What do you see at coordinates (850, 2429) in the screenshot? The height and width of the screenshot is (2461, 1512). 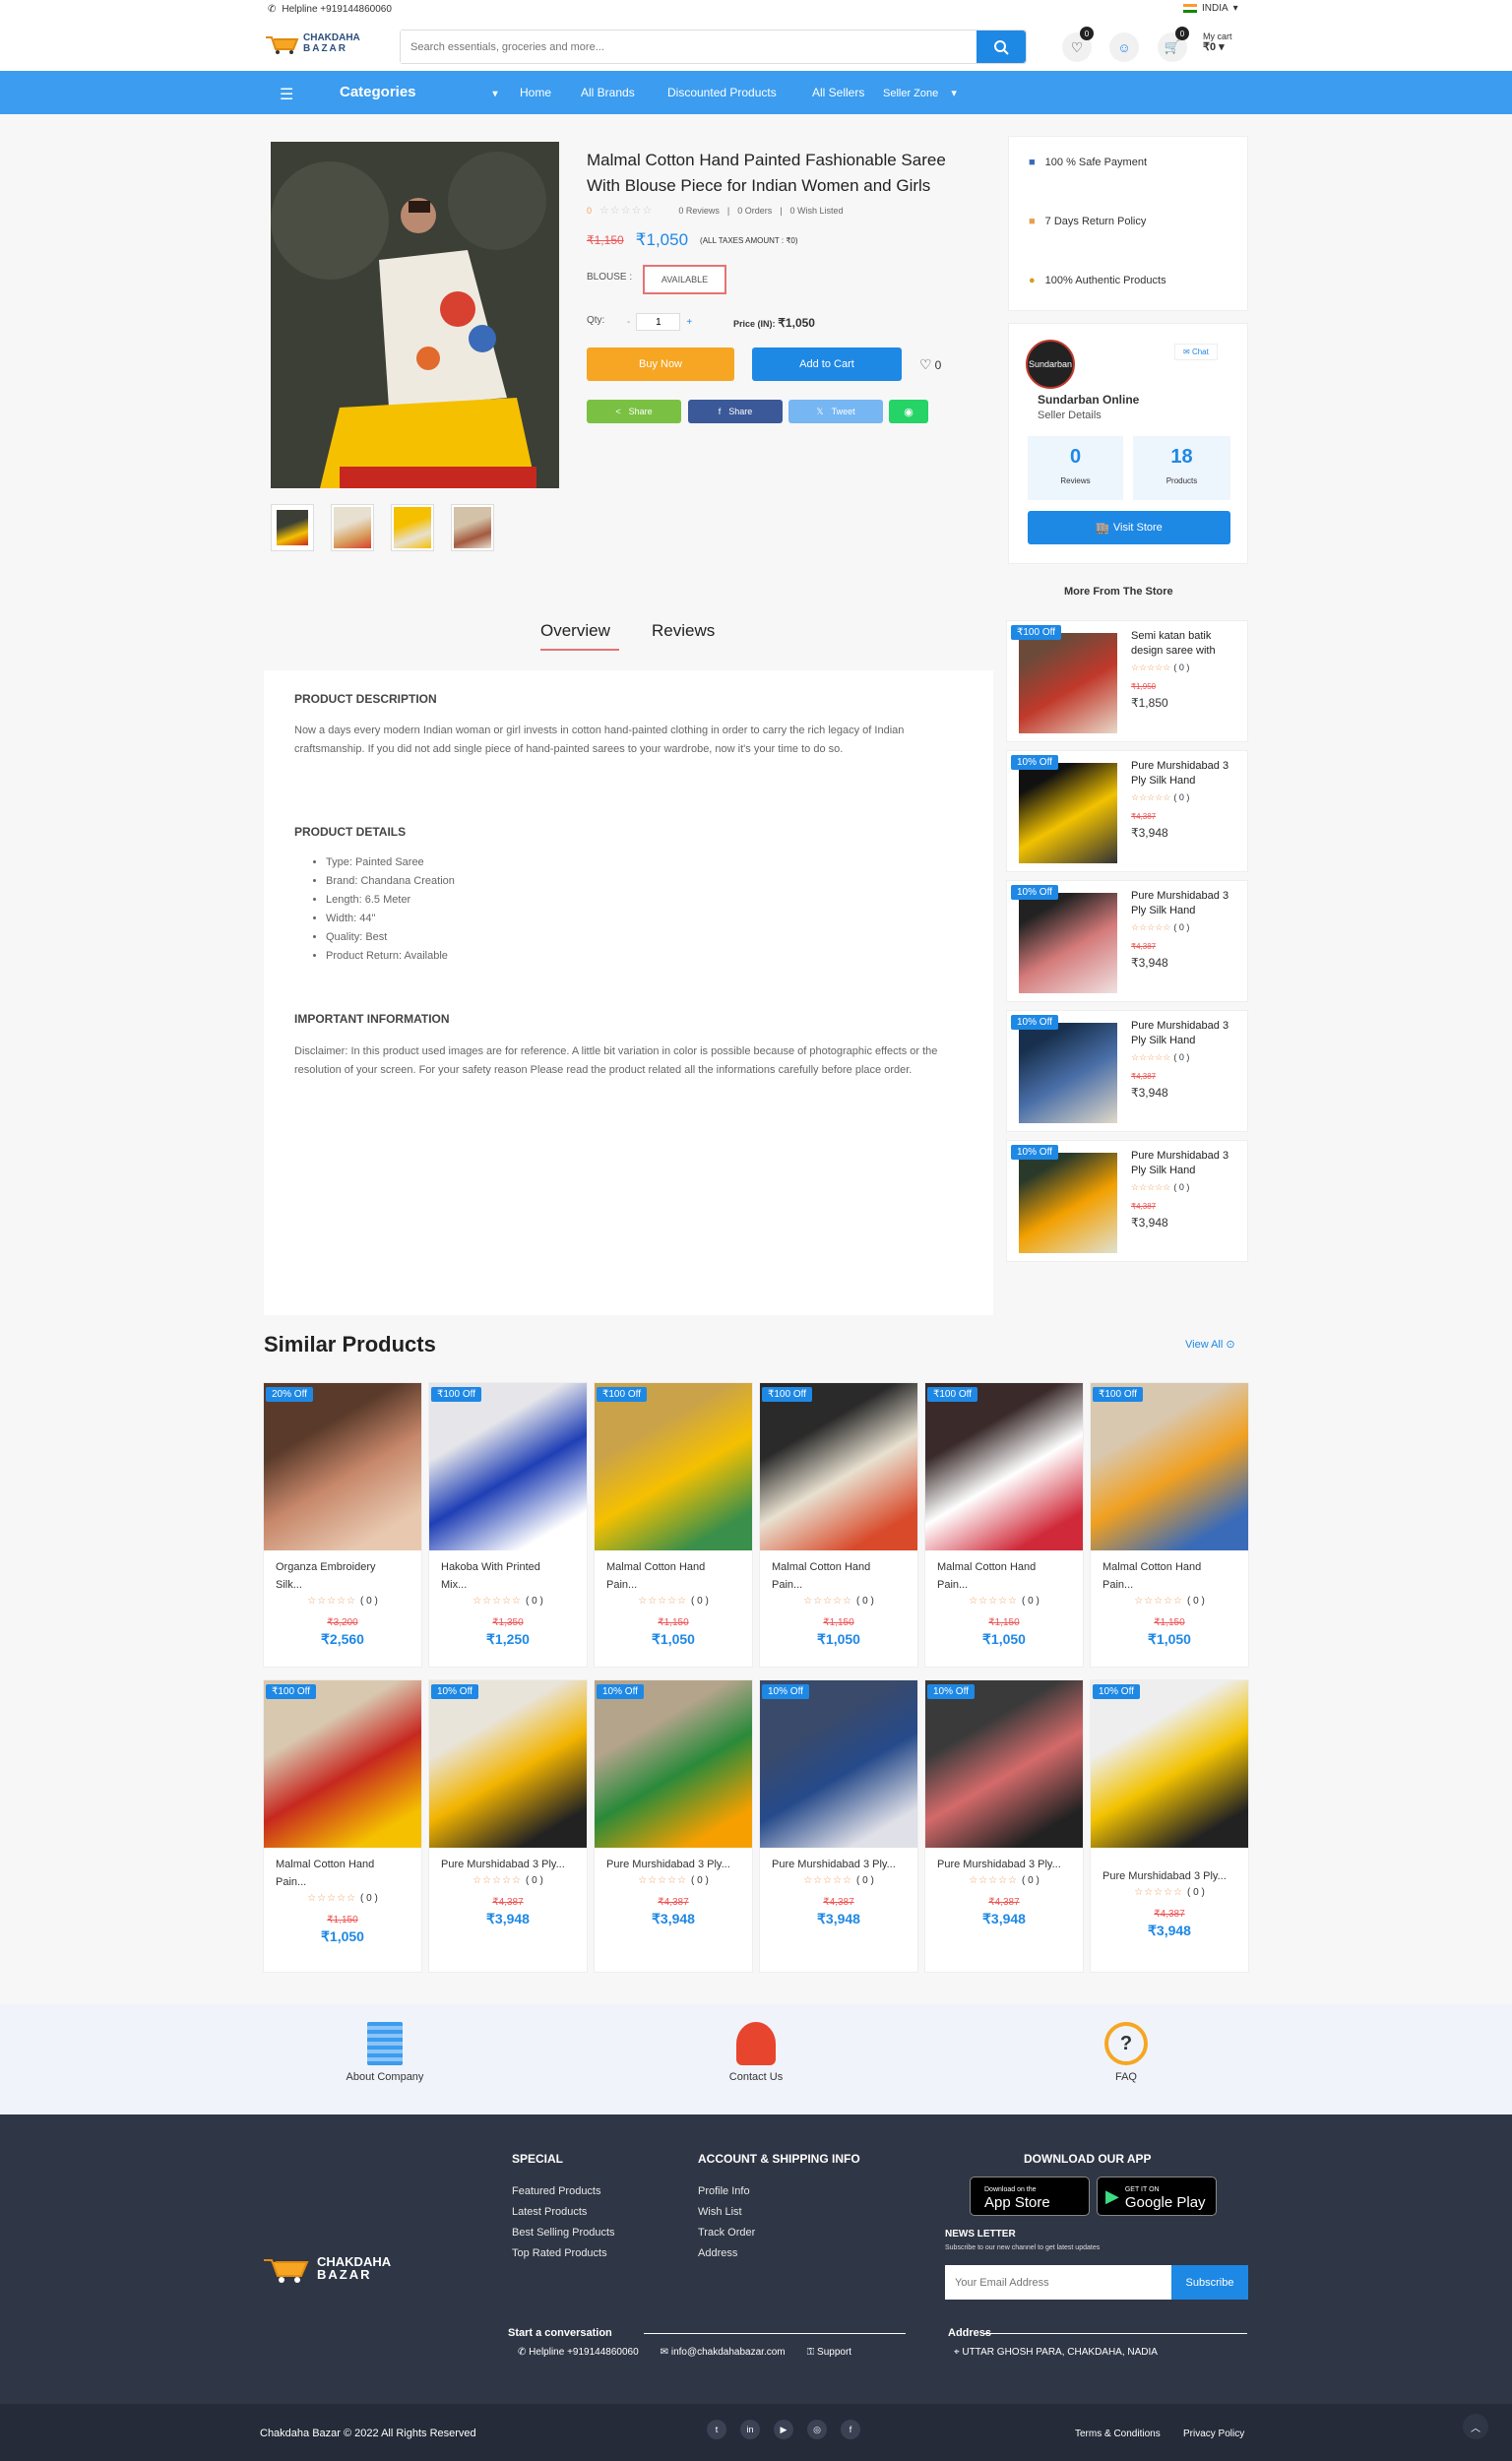 I see `facebook-icon: f` at bounding box center [850, 2429].